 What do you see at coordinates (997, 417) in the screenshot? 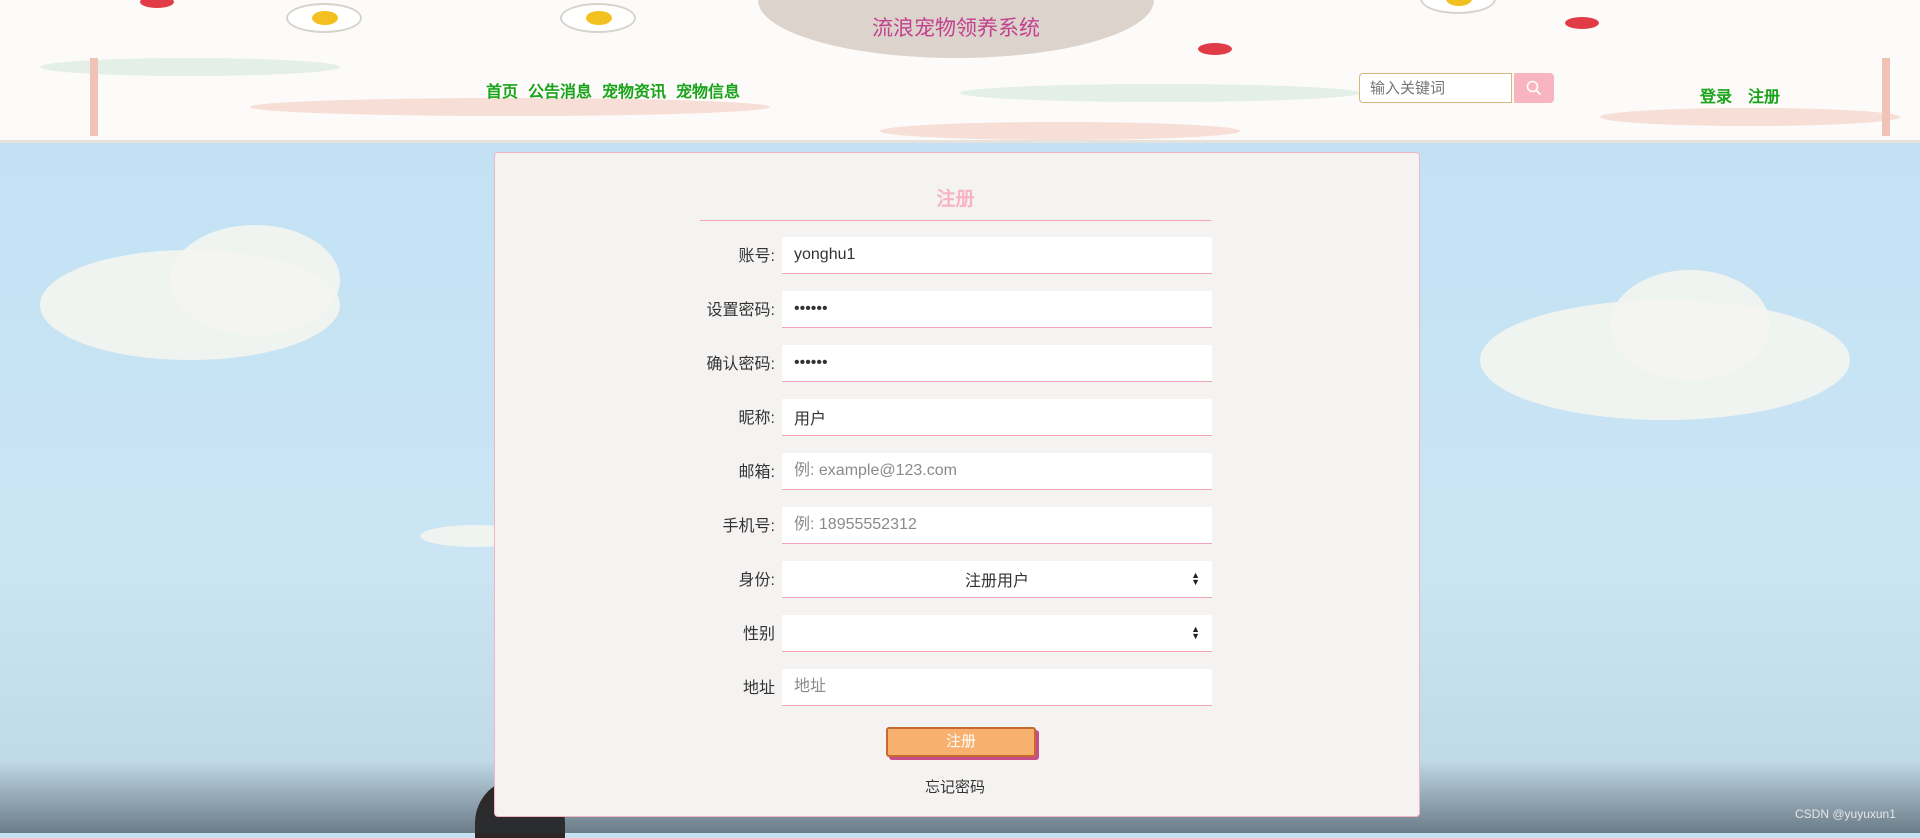
I see `nickname-input` at bounding box center [997, 417].